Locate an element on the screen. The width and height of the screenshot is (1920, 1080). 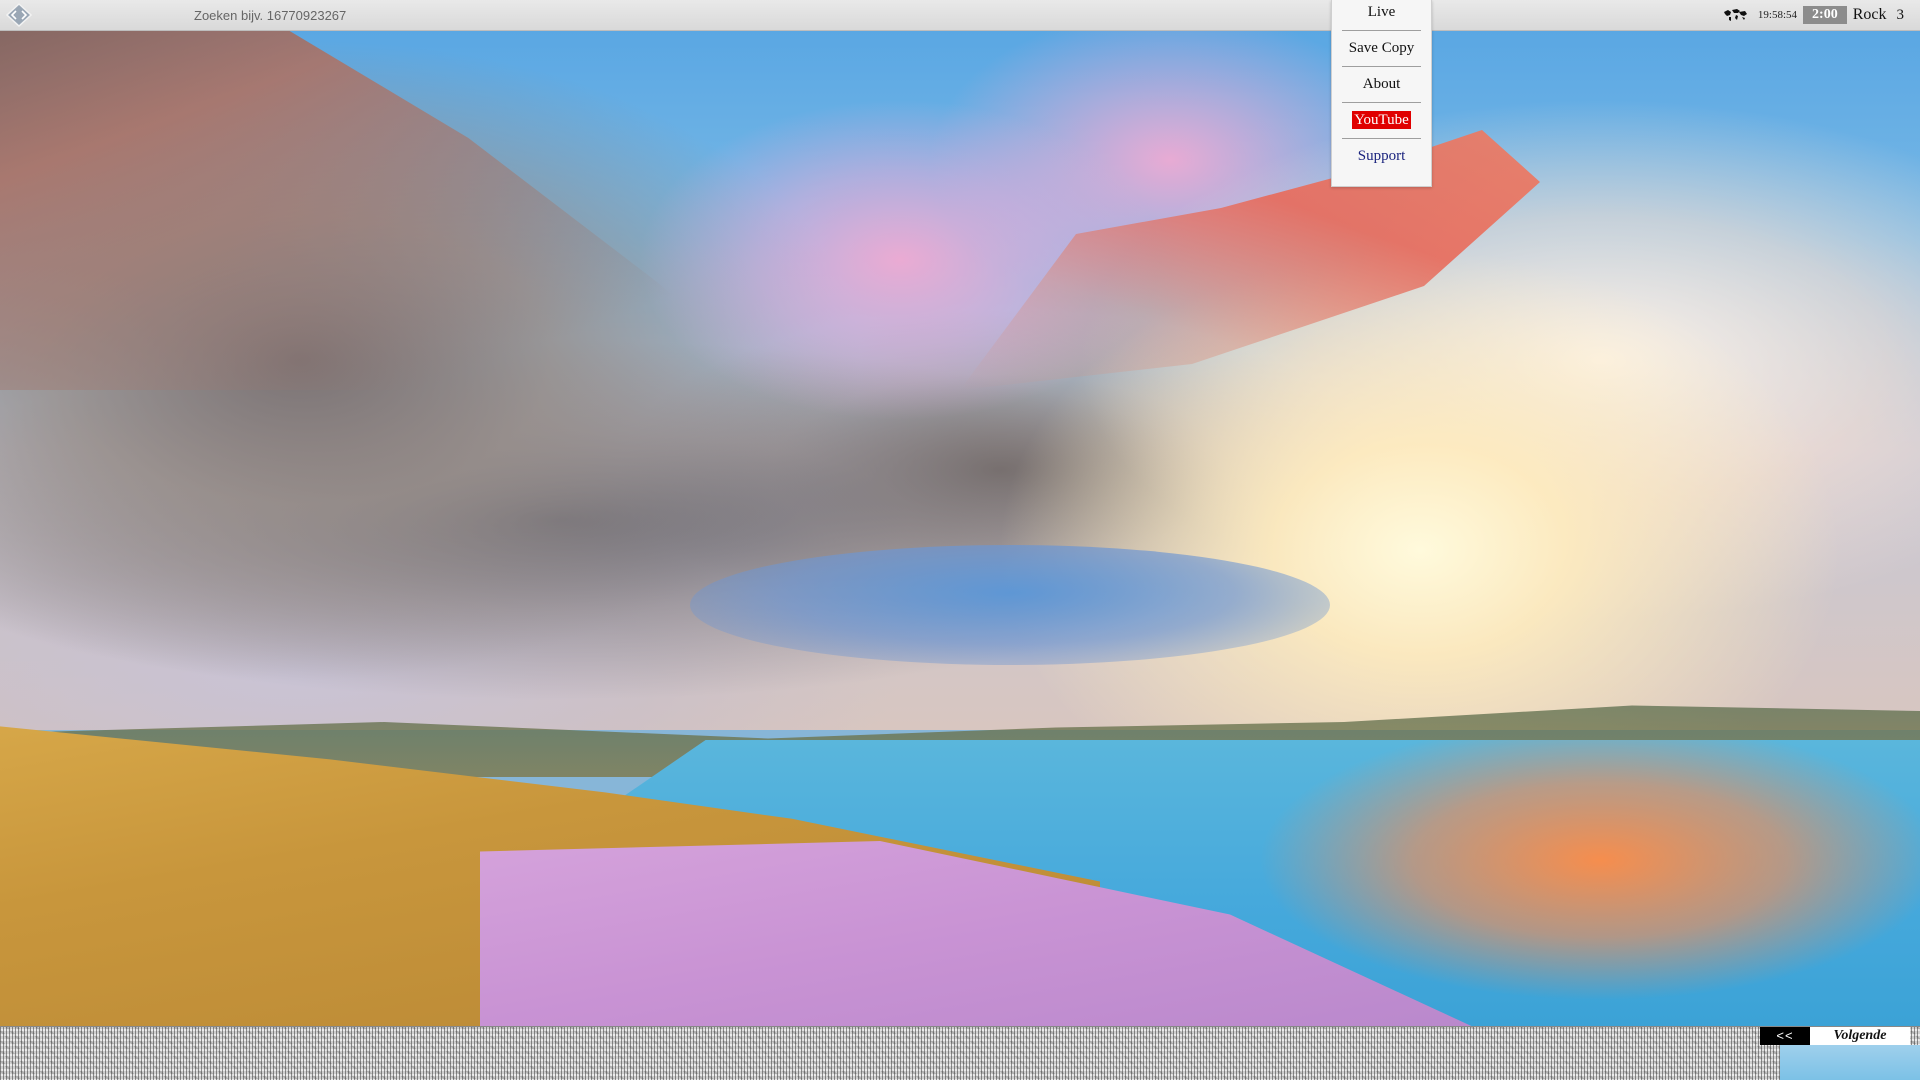
menu-item-live: Live is located at coordinates (1381, 18).